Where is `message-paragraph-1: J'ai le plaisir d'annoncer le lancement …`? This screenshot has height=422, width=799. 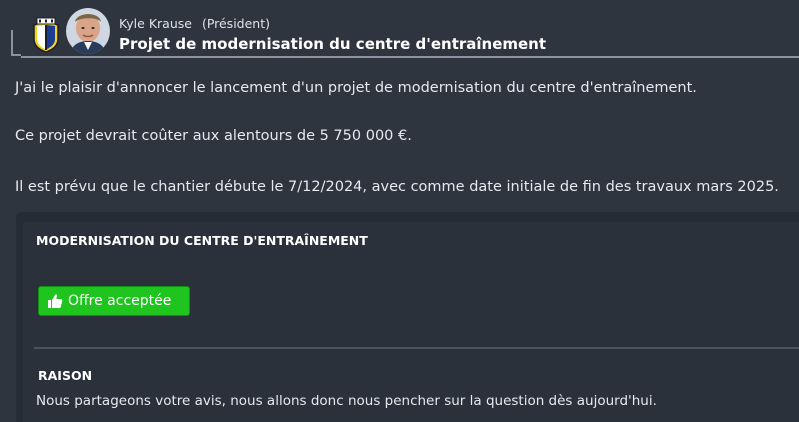 message-paragraph-1: J'ai le plaisir d'annoncer le lancement … is located at coordinates (356, 88).